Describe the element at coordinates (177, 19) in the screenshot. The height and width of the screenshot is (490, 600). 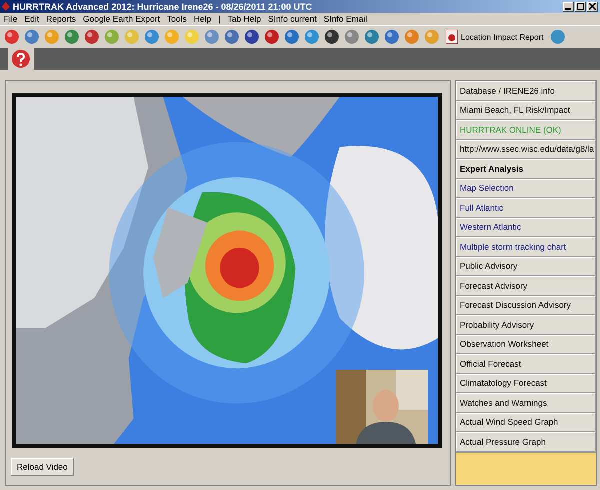
I see `menu-item: Tools` at that location.